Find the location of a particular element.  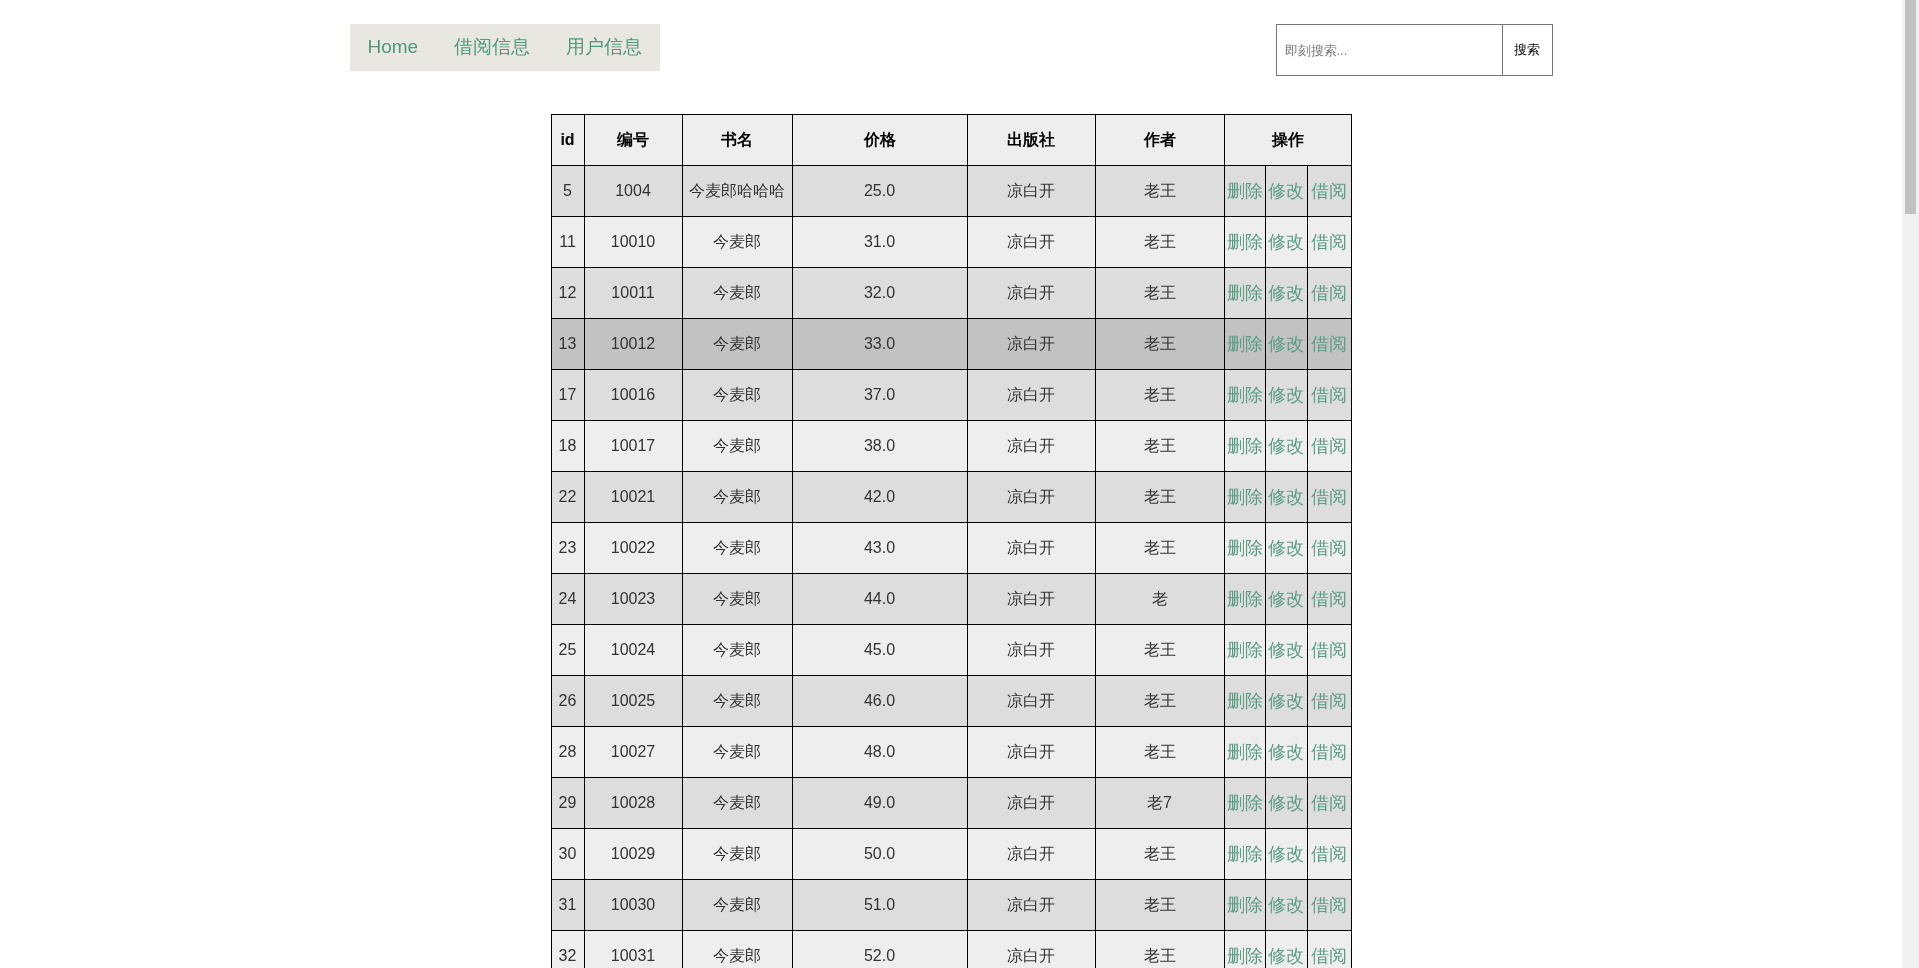

table-cell: 31 is located at coordinates (567, 905).